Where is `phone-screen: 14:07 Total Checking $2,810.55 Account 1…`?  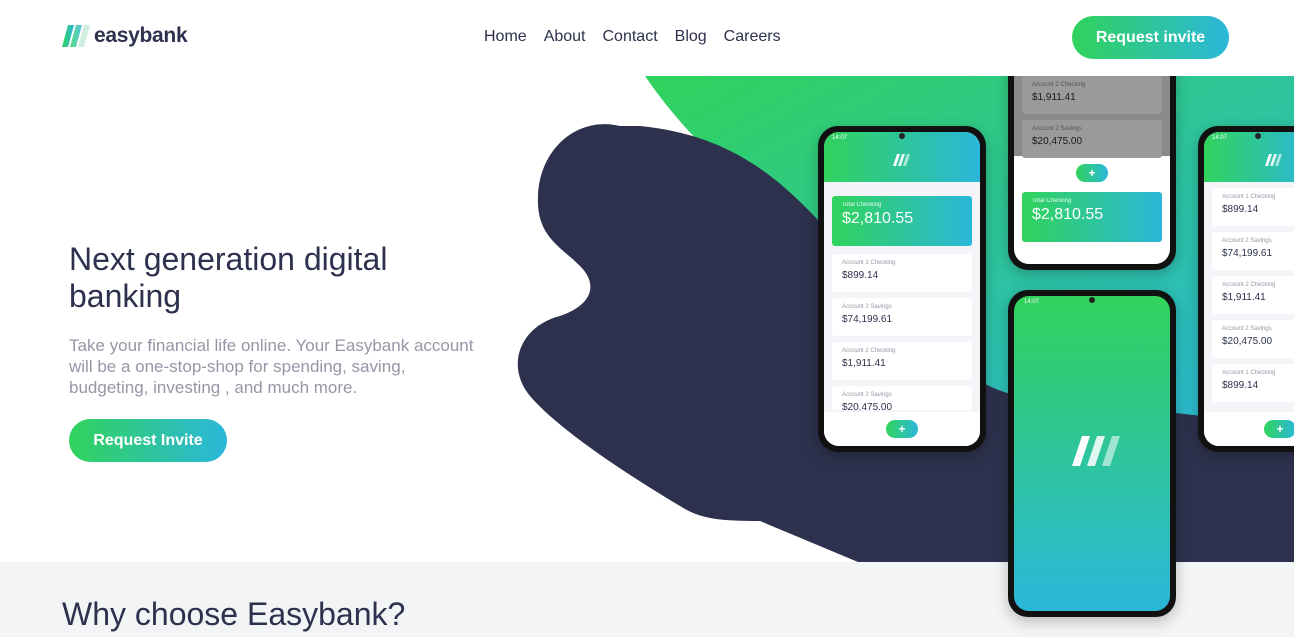
phone-screen: 14:07 Total Checking $2,810.55 Account 1… is located at coordinates (902, 289).